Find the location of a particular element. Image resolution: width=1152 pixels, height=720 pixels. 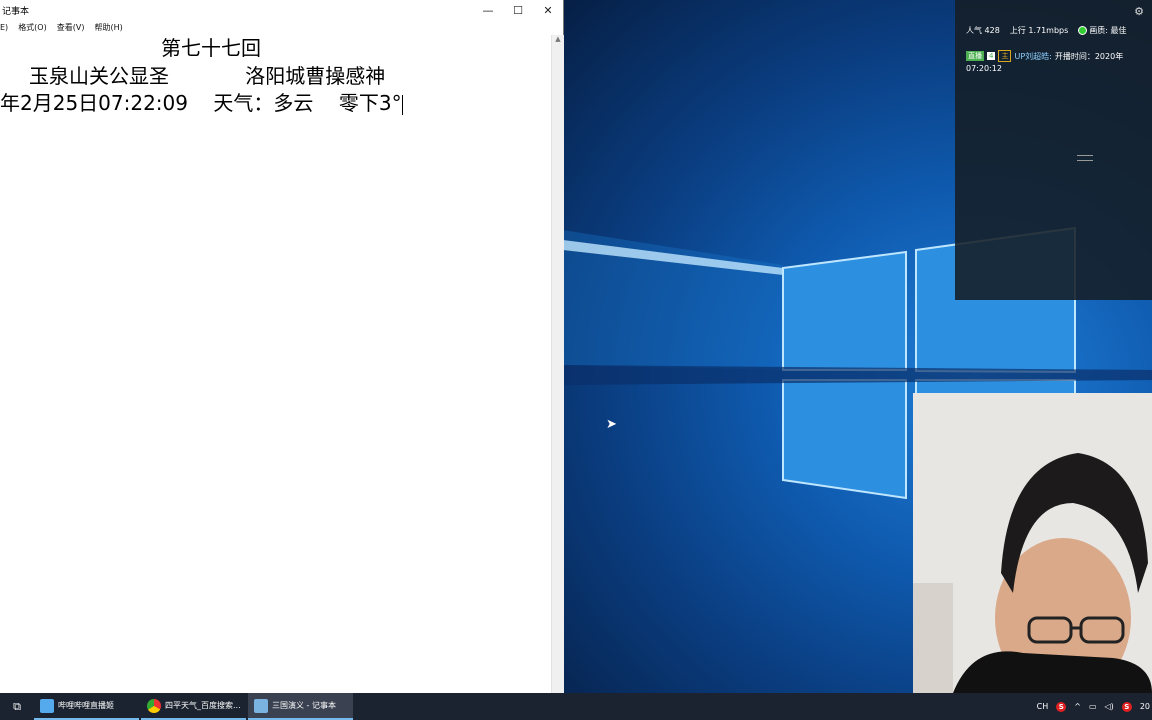

system-tray: CH S ^ ▭ ◁) S 20 is located at coordinates (1094, 706).